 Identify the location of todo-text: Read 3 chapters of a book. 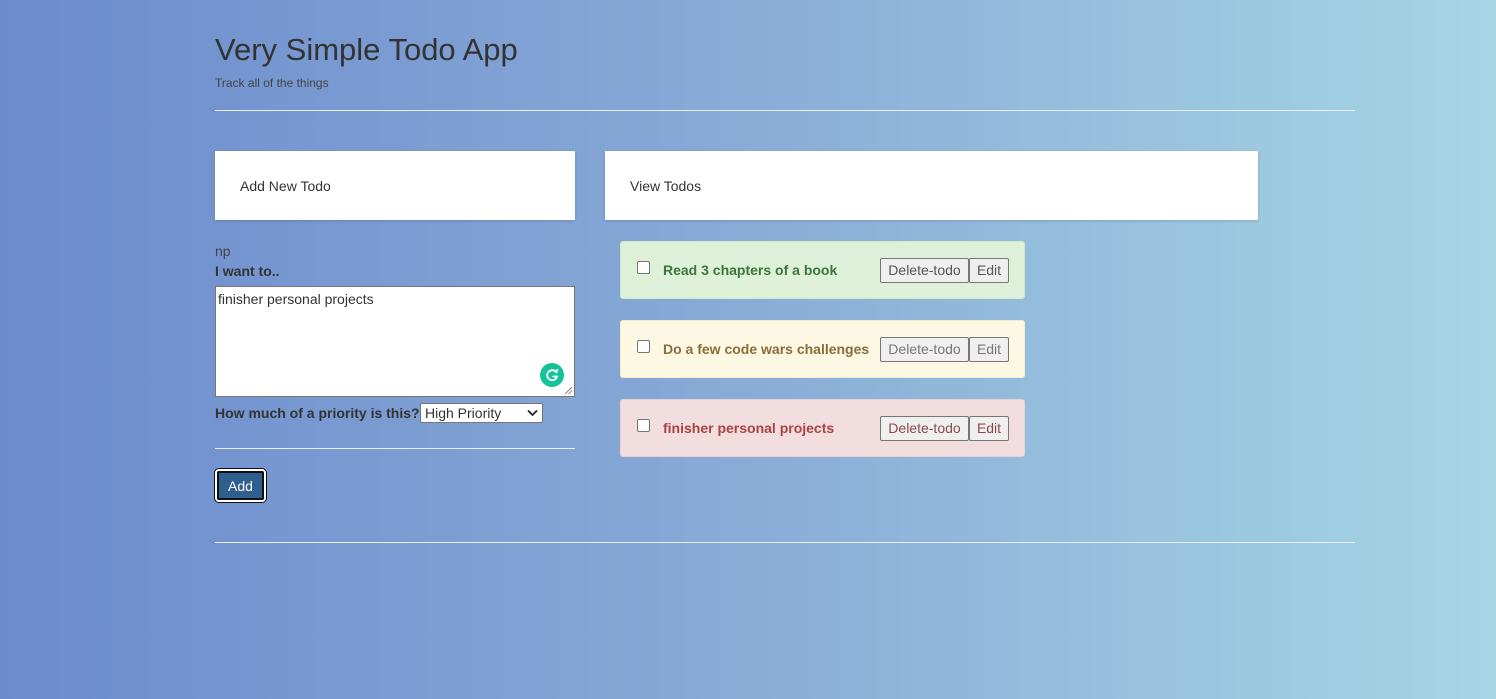
(750, 270).